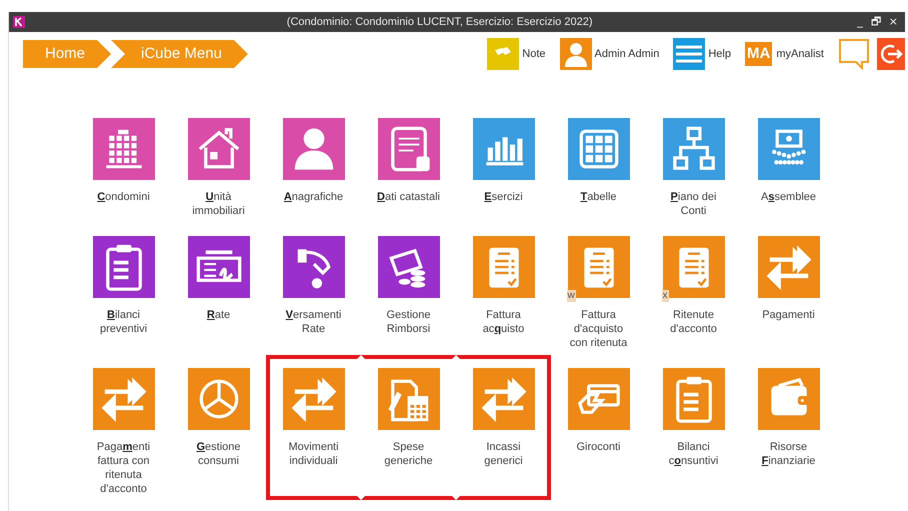  What do you see at coordinates (576, 54) in the screenshot?
I see `user-icon` at bounding box center [576, 54].